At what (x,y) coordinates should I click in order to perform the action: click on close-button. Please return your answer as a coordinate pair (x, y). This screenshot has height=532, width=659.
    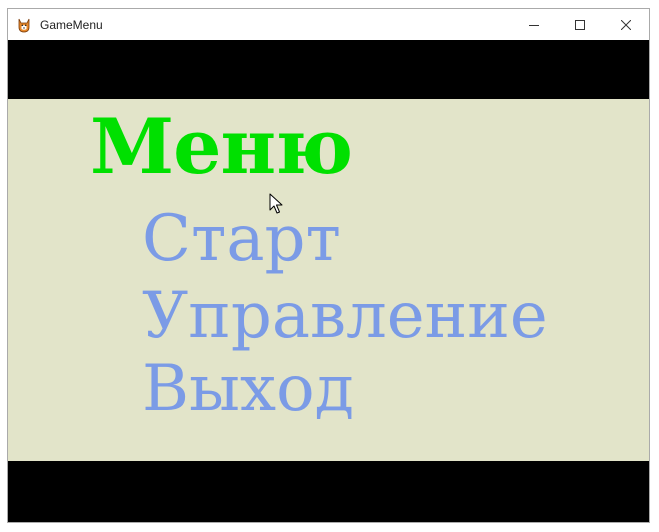
    Looking at the image, I should click on (626, 24).